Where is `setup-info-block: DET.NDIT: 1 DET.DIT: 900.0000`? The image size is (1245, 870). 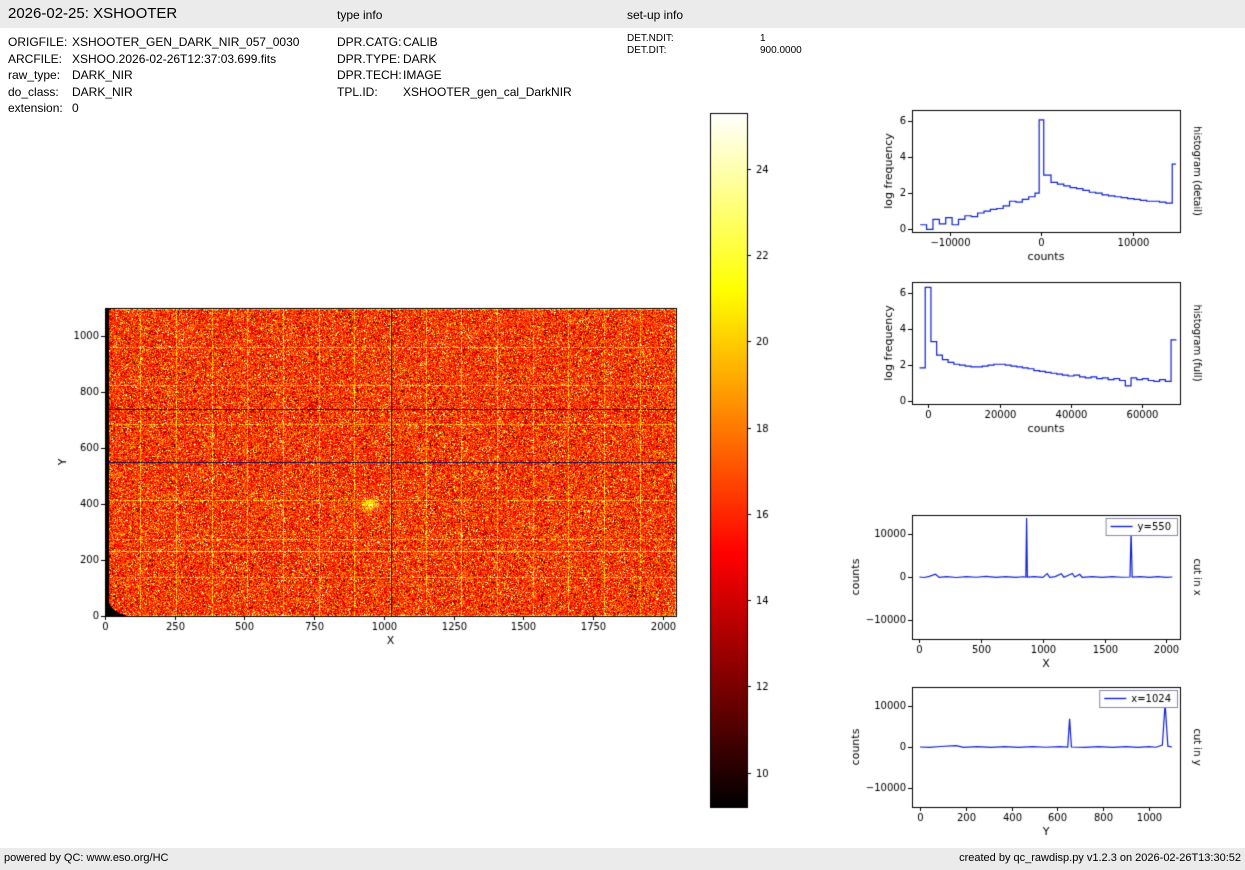 setup-info-block: DET.NDIT: 1 DET.DIT: 900.0000 is located at coordinates (714, 45).